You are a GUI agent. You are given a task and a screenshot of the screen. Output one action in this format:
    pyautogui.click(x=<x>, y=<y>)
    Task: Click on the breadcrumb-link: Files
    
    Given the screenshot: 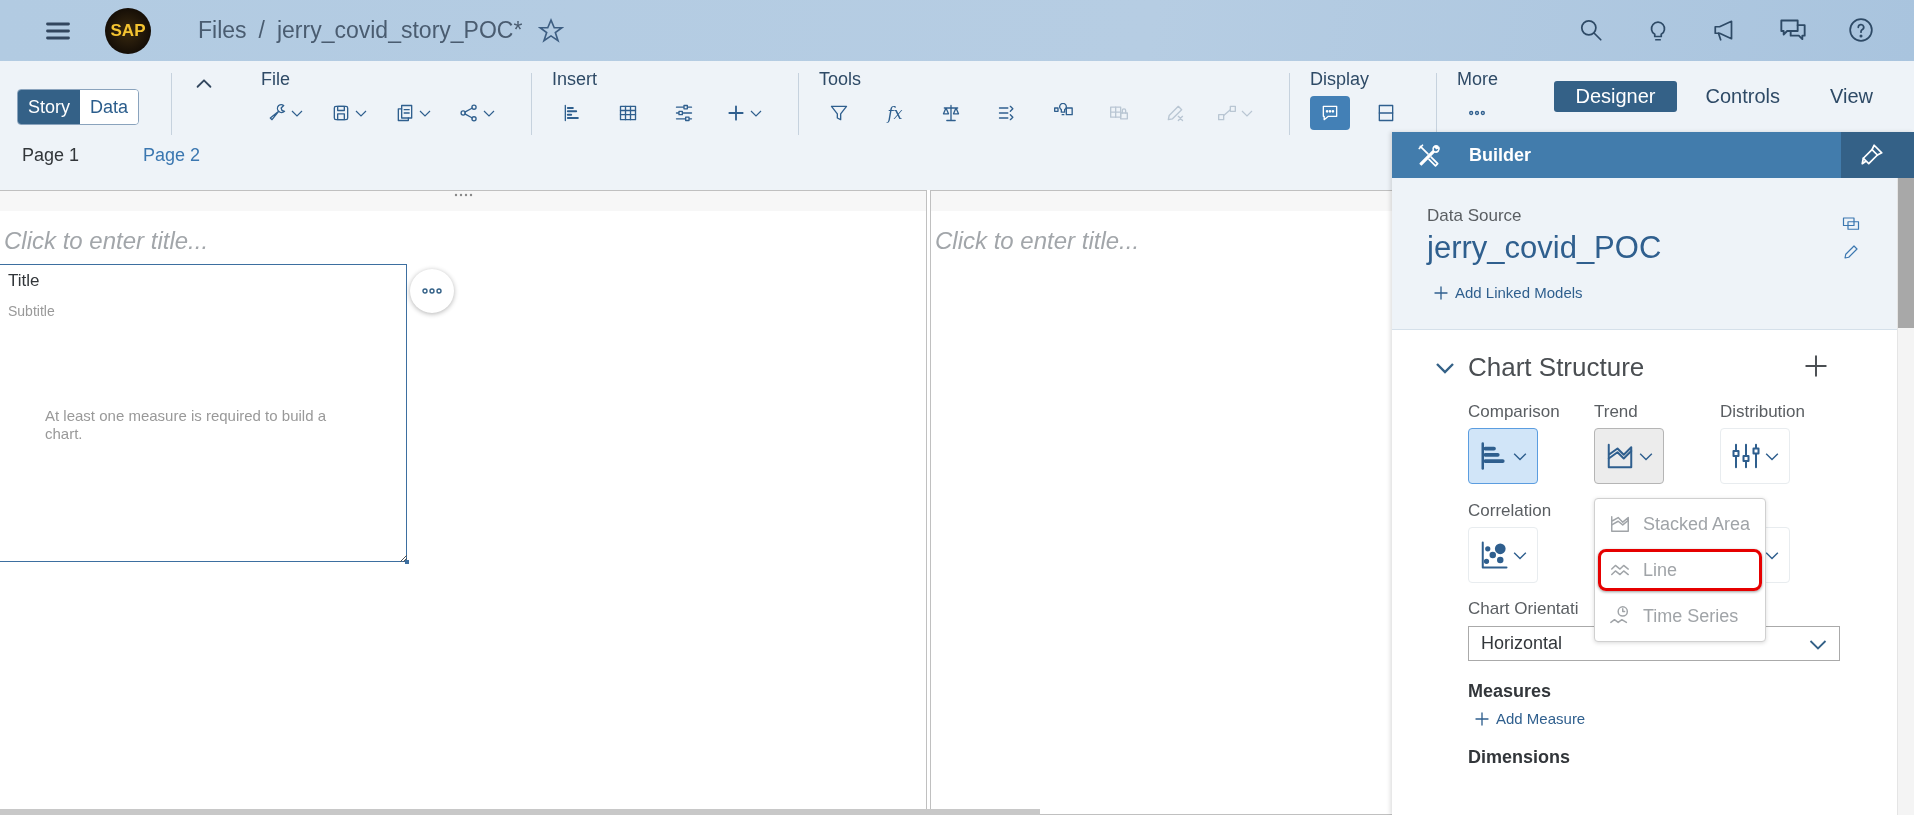 What is the action you would take?
    pyautogui.click(x=222, y=30)
    